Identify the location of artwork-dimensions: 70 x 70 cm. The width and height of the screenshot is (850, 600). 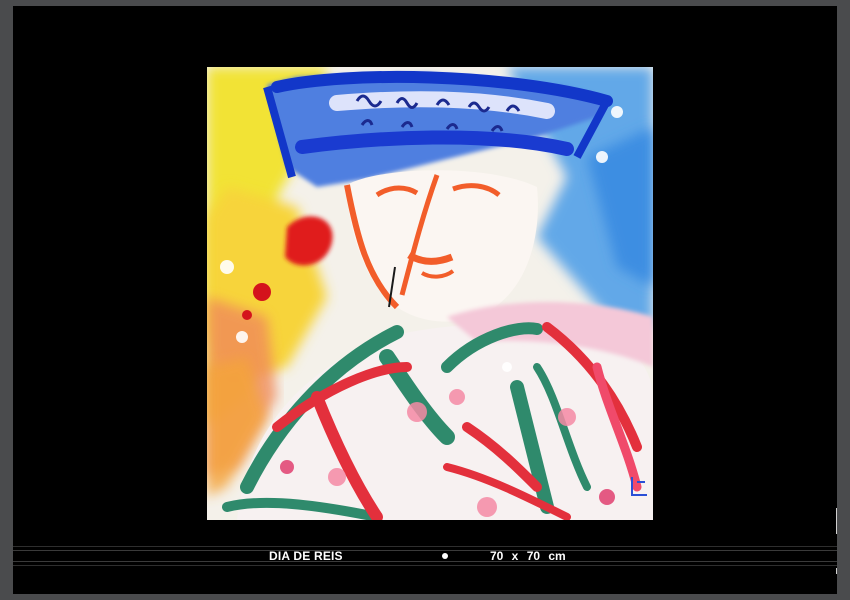
(528, 556).